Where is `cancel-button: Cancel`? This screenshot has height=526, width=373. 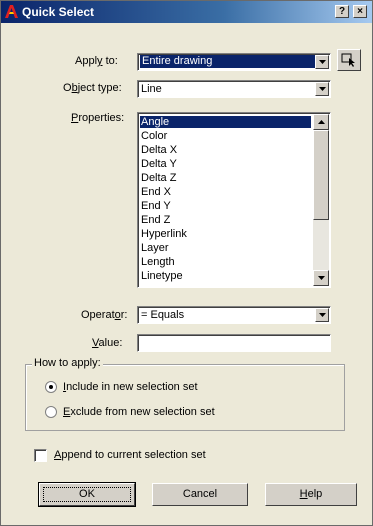
cancel-button: Cancel is located at coordinates (200, 494).